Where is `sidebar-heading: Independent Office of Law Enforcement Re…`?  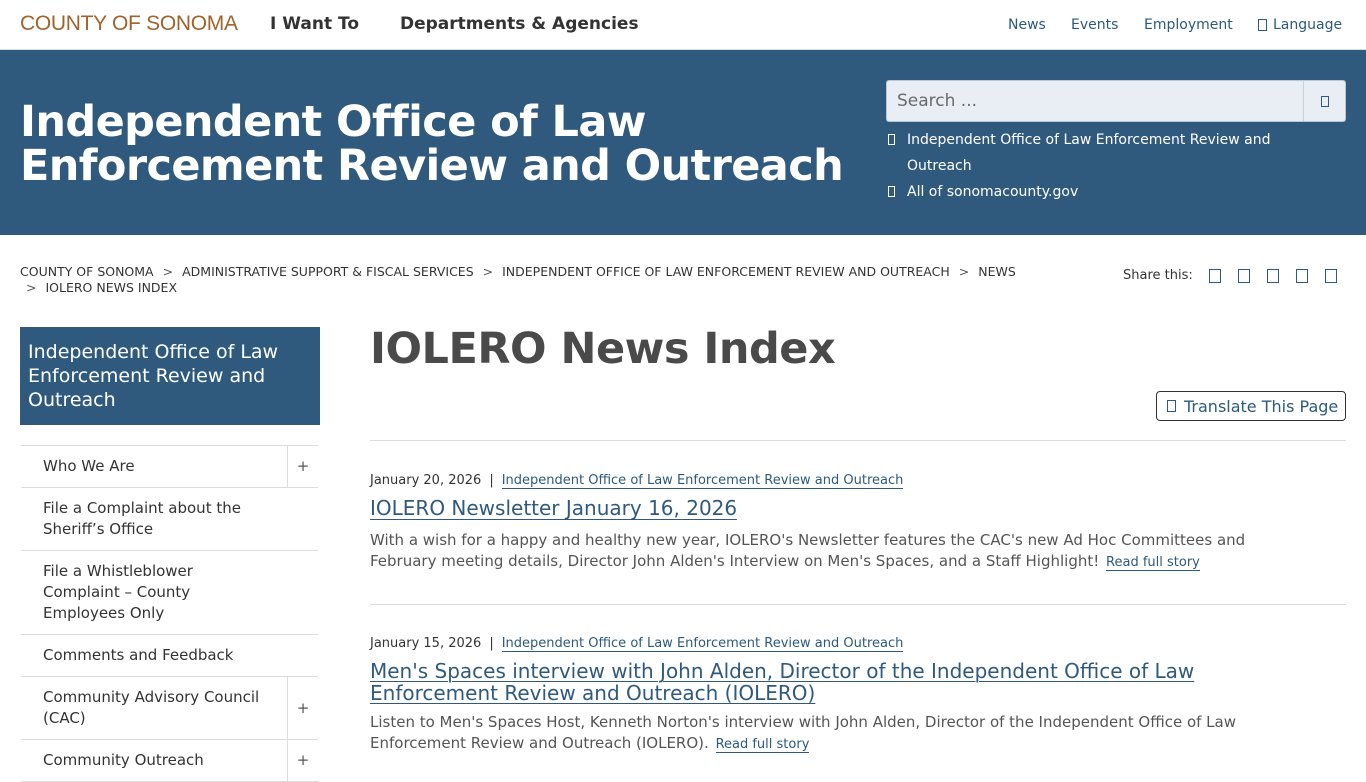
sidebar-heading: Independent Office of Law Enforcement Re… is located at coordinates (170, 376).